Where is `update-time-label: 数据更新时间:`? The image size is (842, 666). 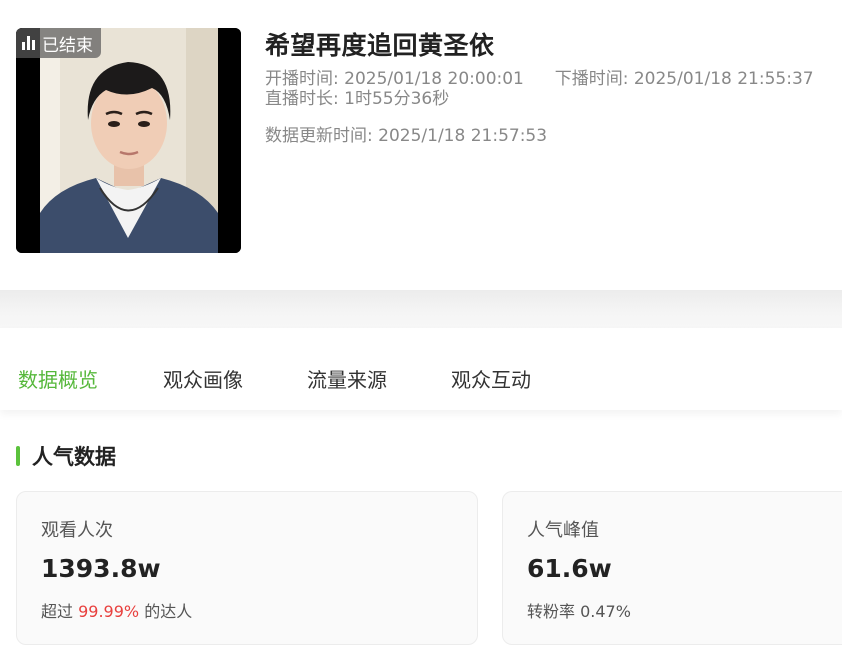
update-time-label: 数据更新时间: is located at coordinates (319, 136).